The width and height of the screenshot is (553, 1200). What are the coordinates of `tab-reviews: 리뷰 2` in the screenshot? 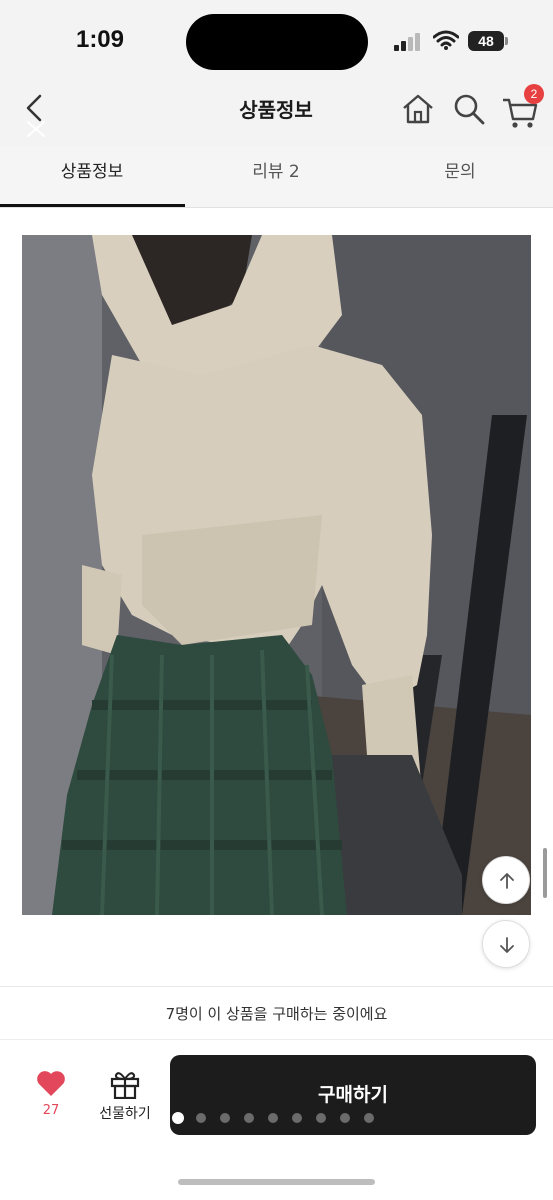 It's located at (276, 176).